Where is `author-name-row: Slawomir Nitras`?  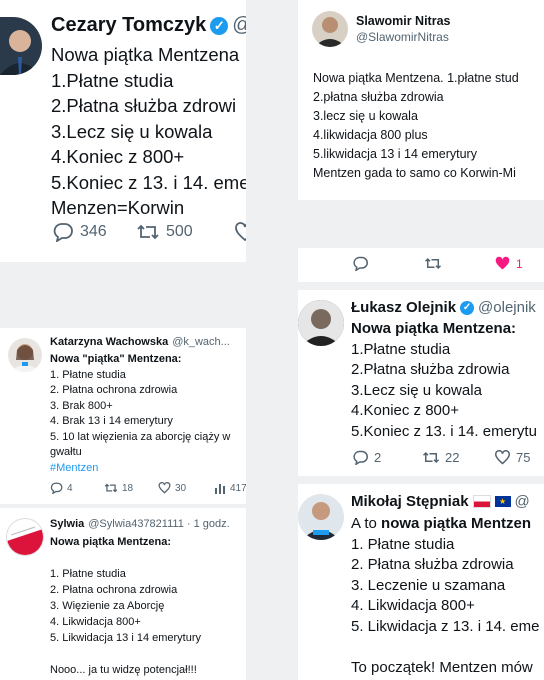 author-name-row: Slawomir Nitras is located at coordinates (403, 21).